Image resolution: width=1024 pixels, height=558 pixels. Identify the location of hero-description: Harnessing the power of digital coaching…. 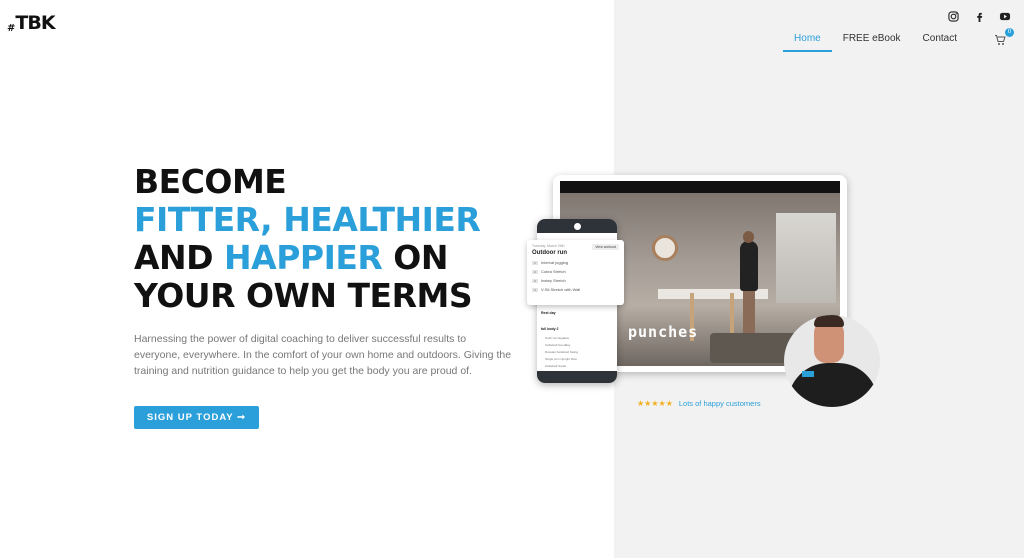
(323, 355).